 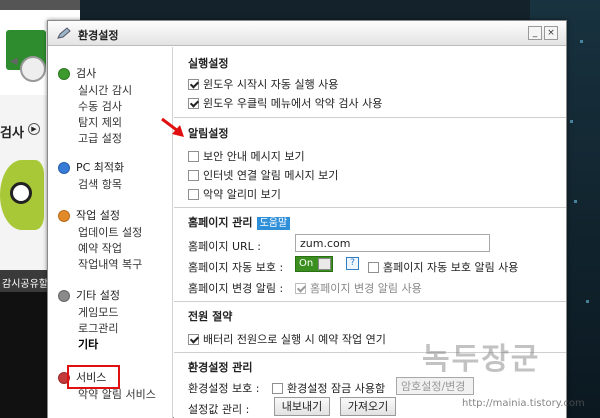 What do you see at coordinates (64, 74) in the screenshot?
I see `shield-icon` at bounding box center [64, 74].